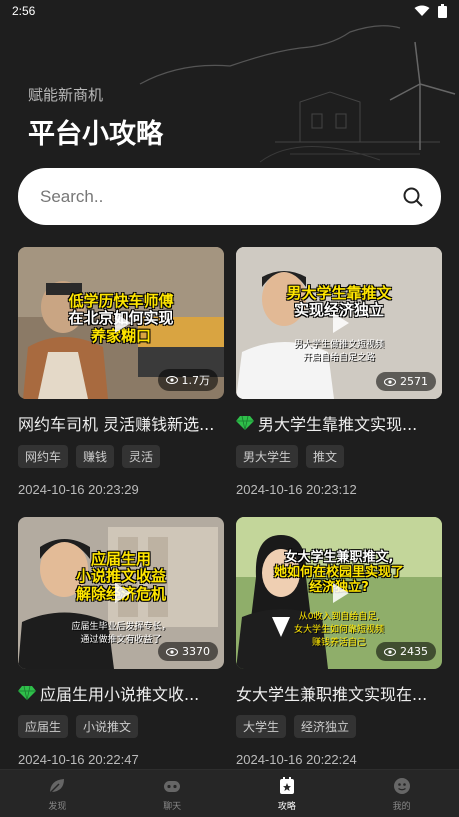  I want to click on battery-icon, so click(442, 11).